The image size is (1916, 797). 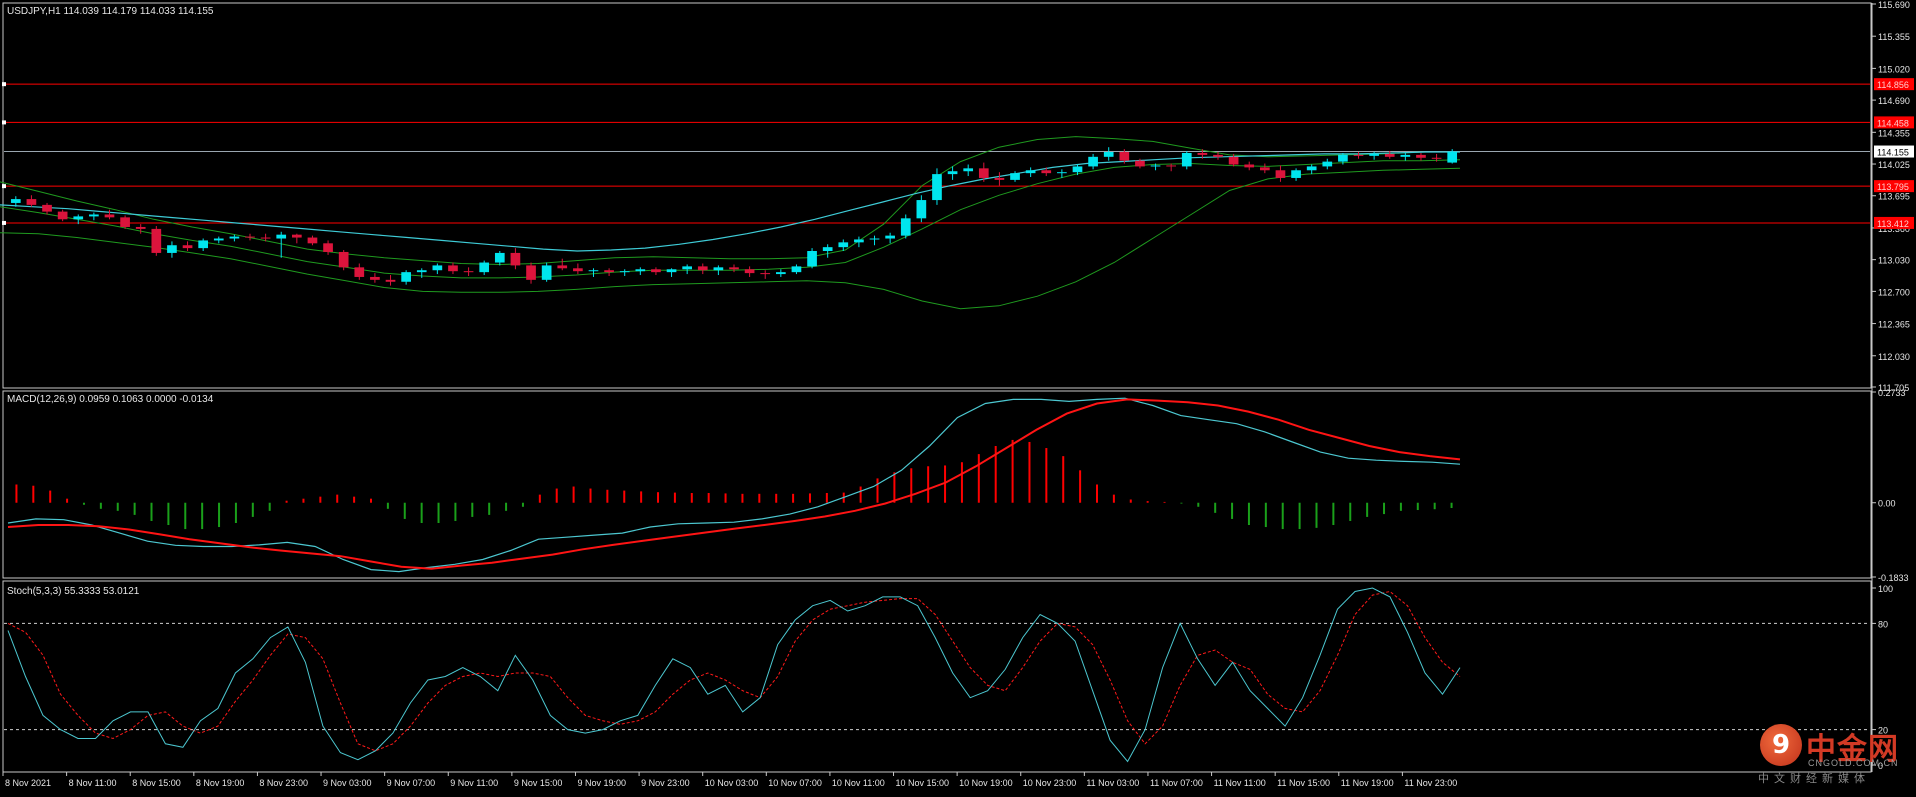 What do you see at coordinates (858, 783) in the screenshot?
I see `time-tick-label: 10 Nov 11:00` at bounding box center [858, 783].